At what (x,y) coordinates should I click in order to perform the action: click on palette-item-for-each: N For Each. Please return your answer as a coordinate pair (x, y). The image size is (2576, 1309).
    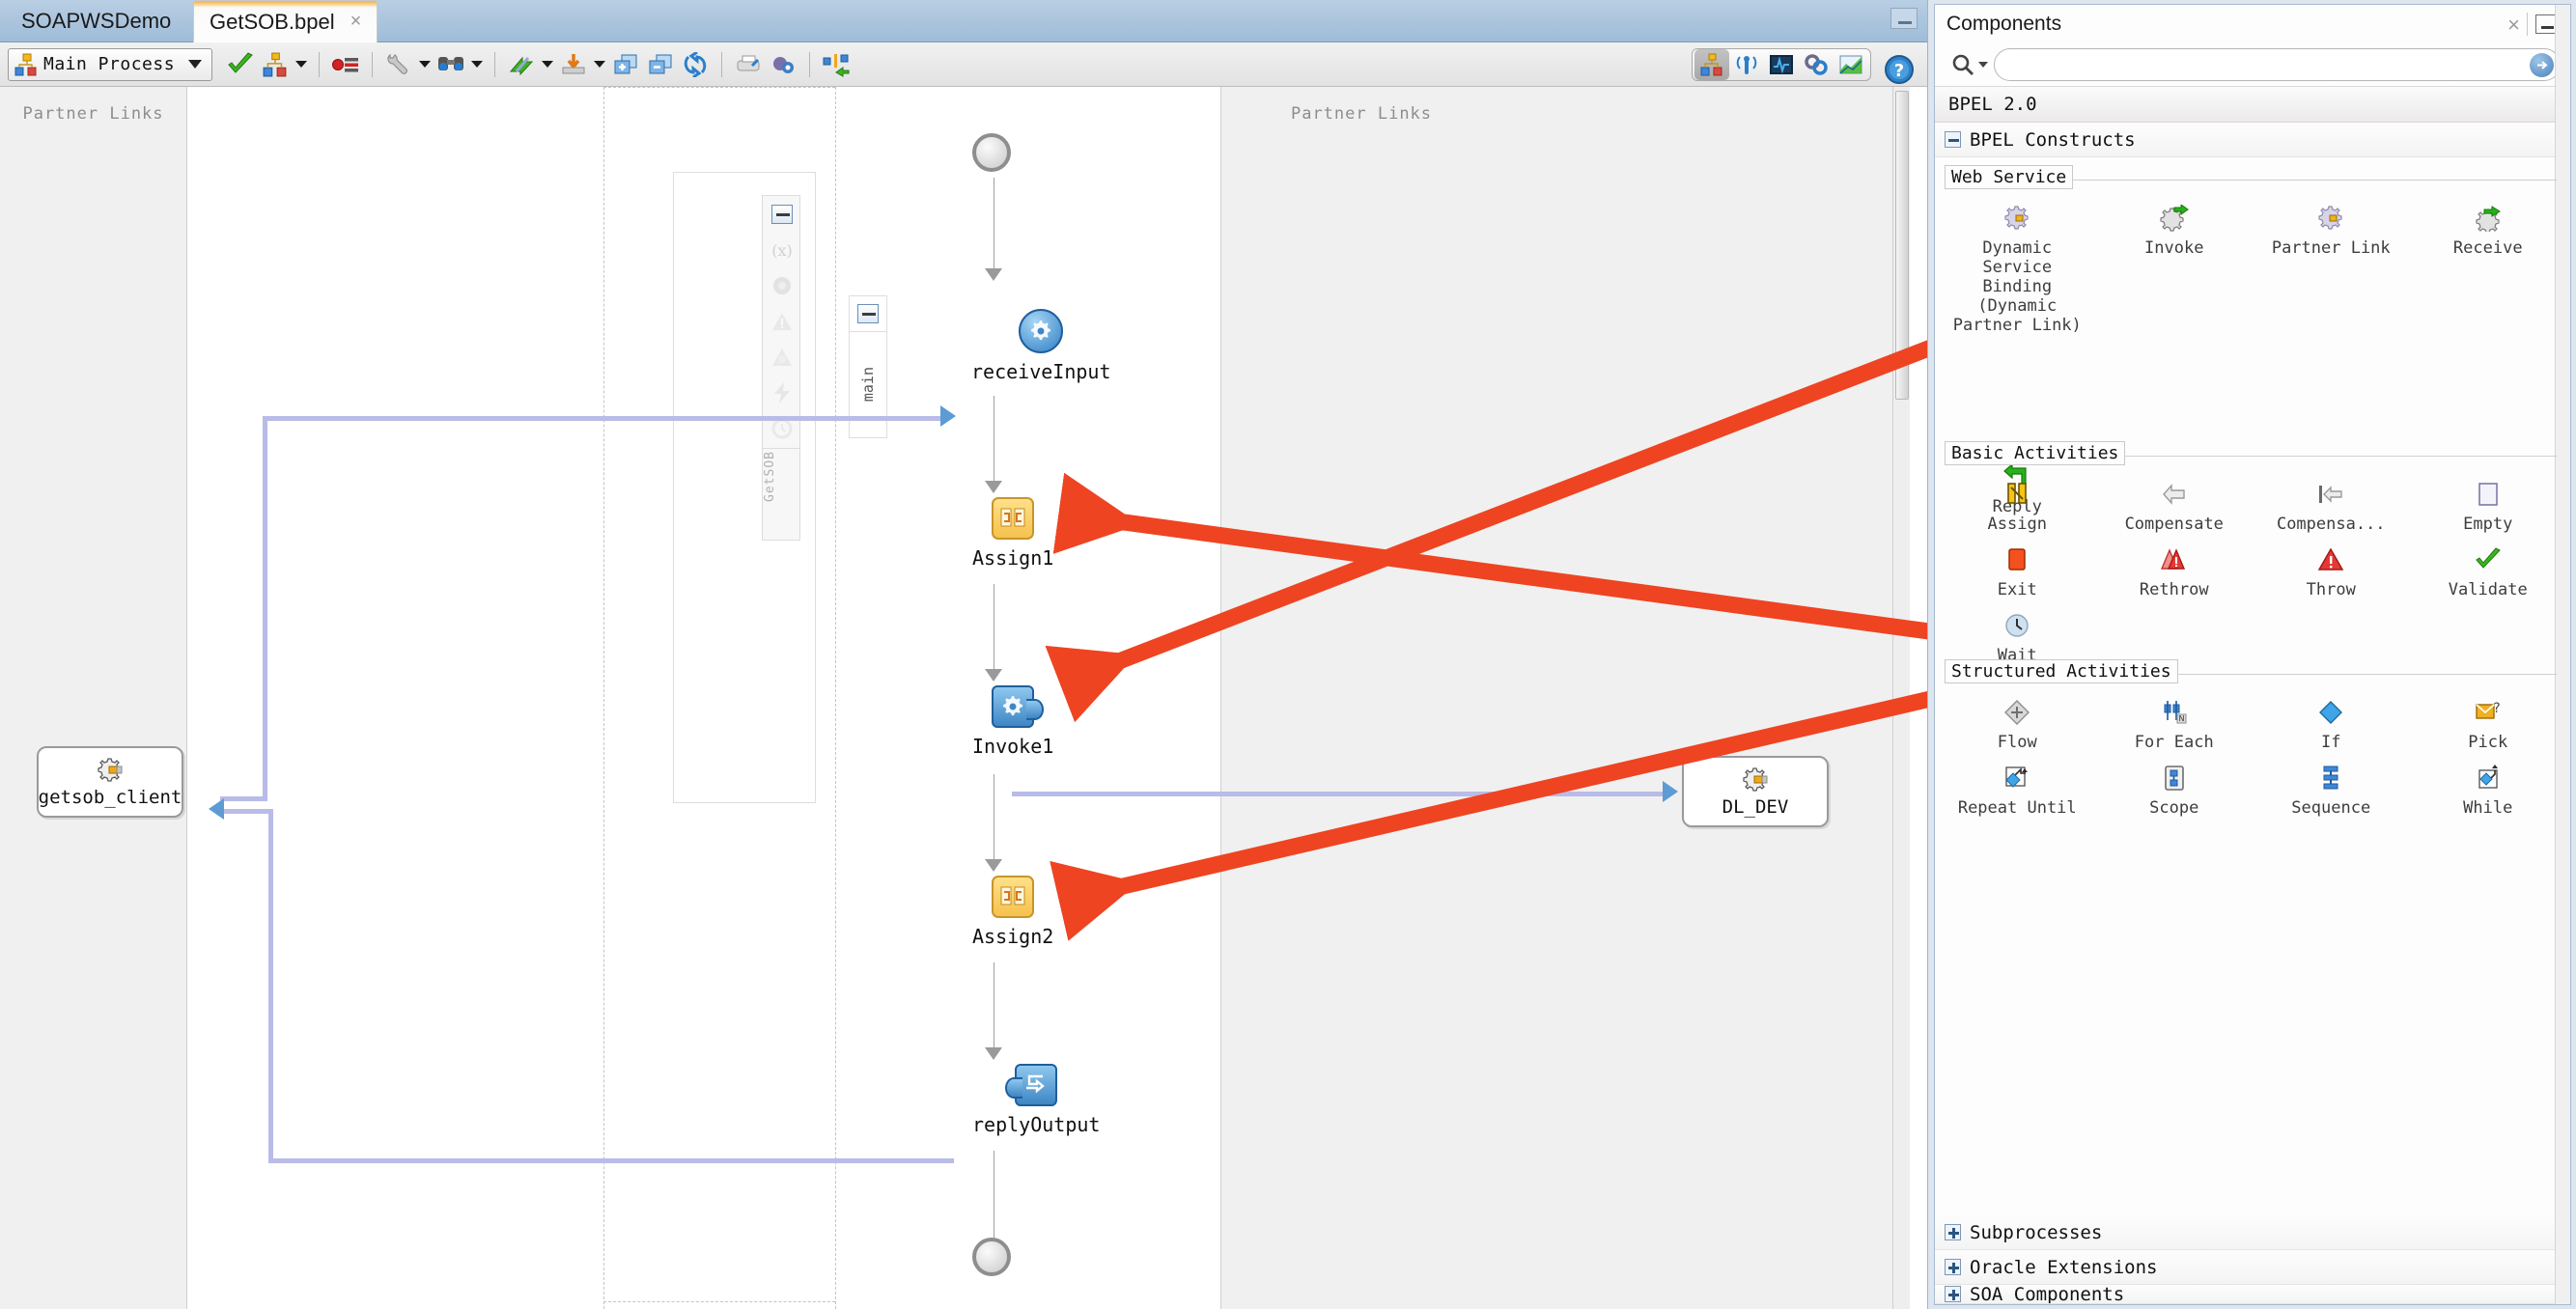
    Looking at the image, I should click on (2175, 722).